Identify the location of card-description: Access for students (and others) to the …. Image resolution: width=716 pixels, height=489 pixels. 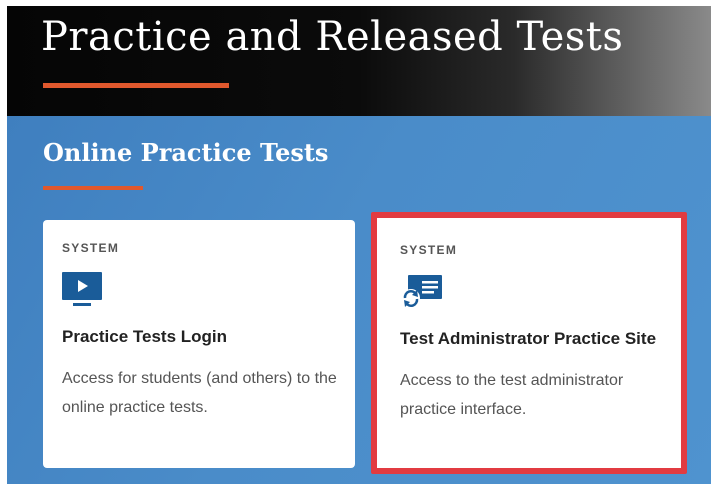
(199, 393).